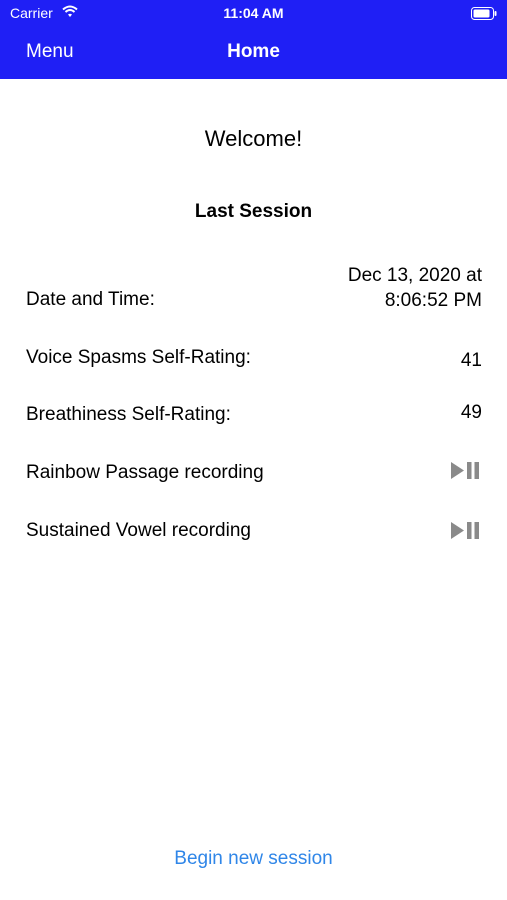  Describe the element at coordinates (138, 357) in the screenshot. I see `voice-spasms-label: Voice Spasms Self-Rating:` at that location.